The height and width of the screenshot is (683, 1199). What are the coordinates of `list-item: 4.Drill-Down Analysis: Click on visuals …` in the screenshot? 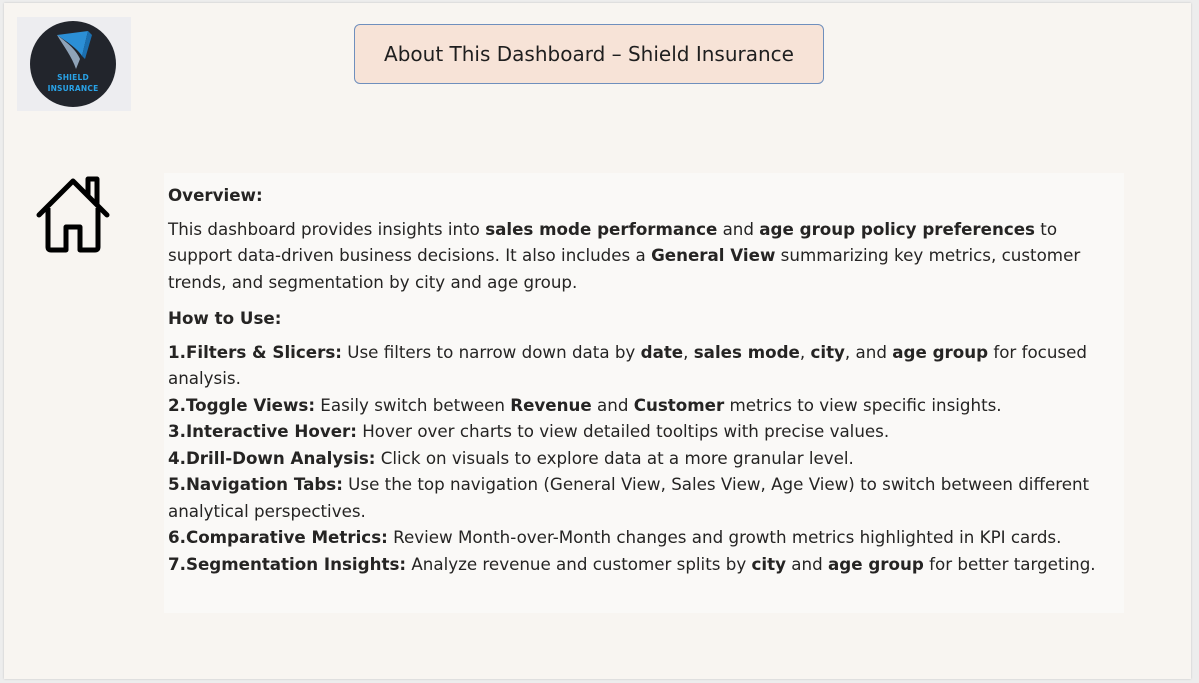 It's located at (511, 457).